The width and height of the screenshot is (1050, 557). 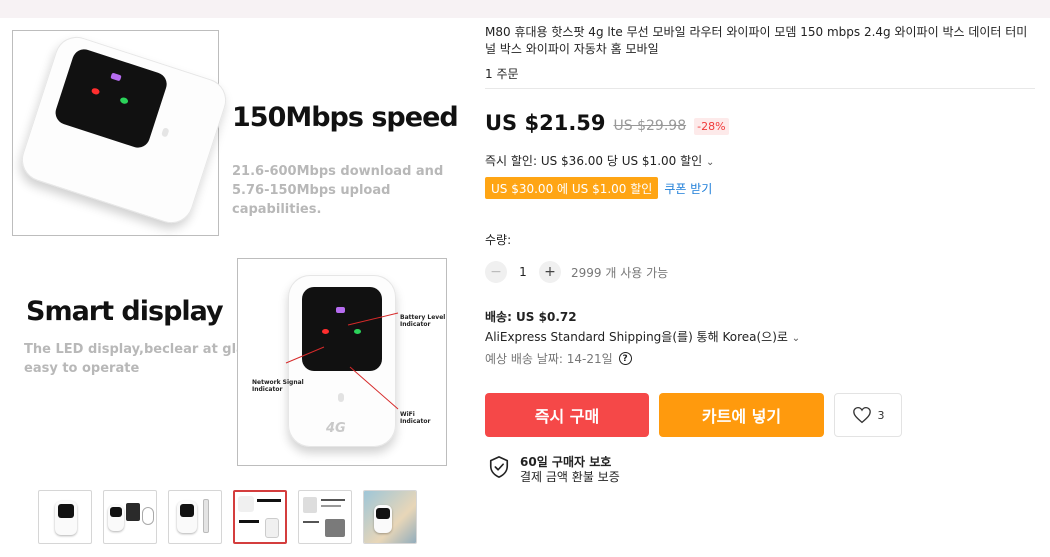 What do you see at coordinates (760, 88) in the screenshot?
I see `divider` at bounding box center [760, 88].